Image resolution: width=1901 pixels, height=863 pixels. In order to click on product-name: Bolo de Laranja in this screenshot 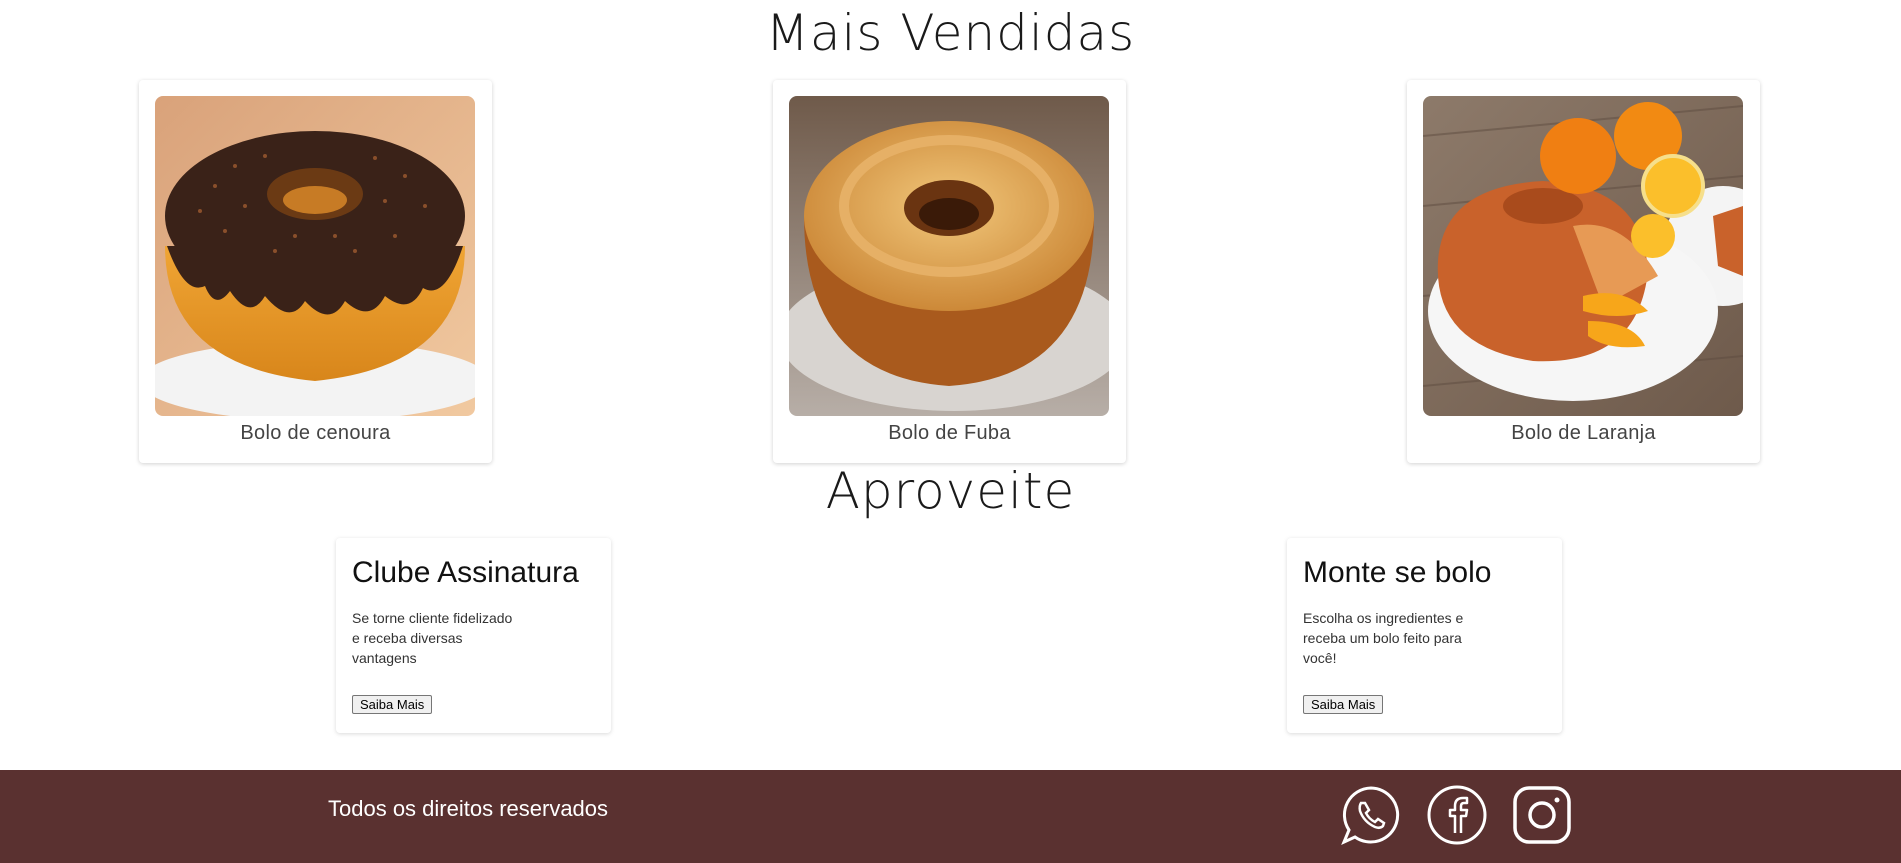, I will do `click(1583, 433)`.